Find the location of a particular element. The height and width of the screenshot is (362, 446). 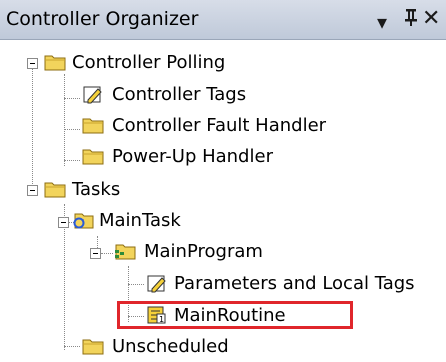

tree-item-label: Controller Polling is located at coordinates (149, 62).